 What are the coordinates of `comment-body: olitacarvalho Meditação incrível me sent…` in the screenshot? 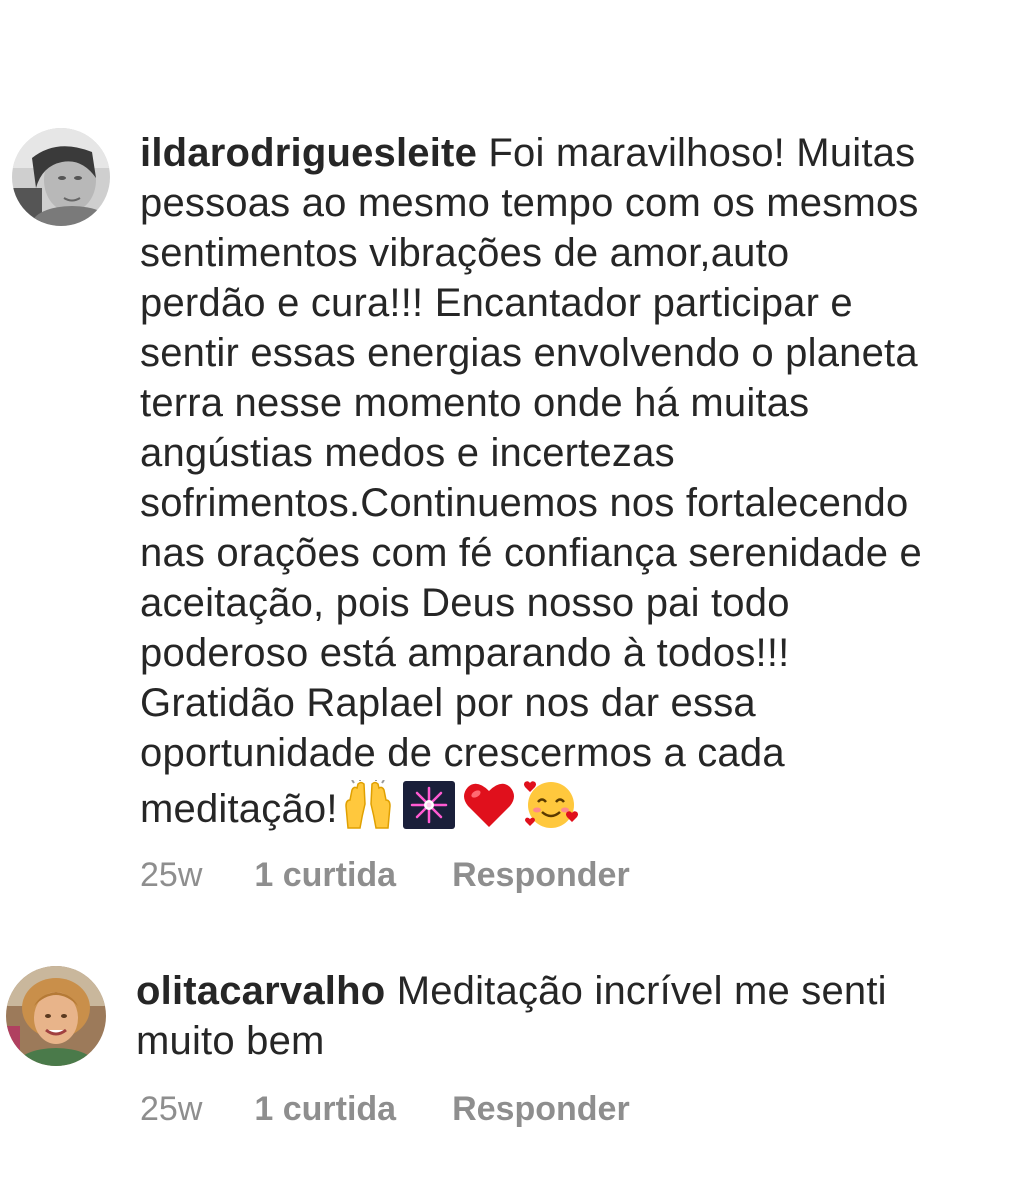 It's located at (581, 1016).